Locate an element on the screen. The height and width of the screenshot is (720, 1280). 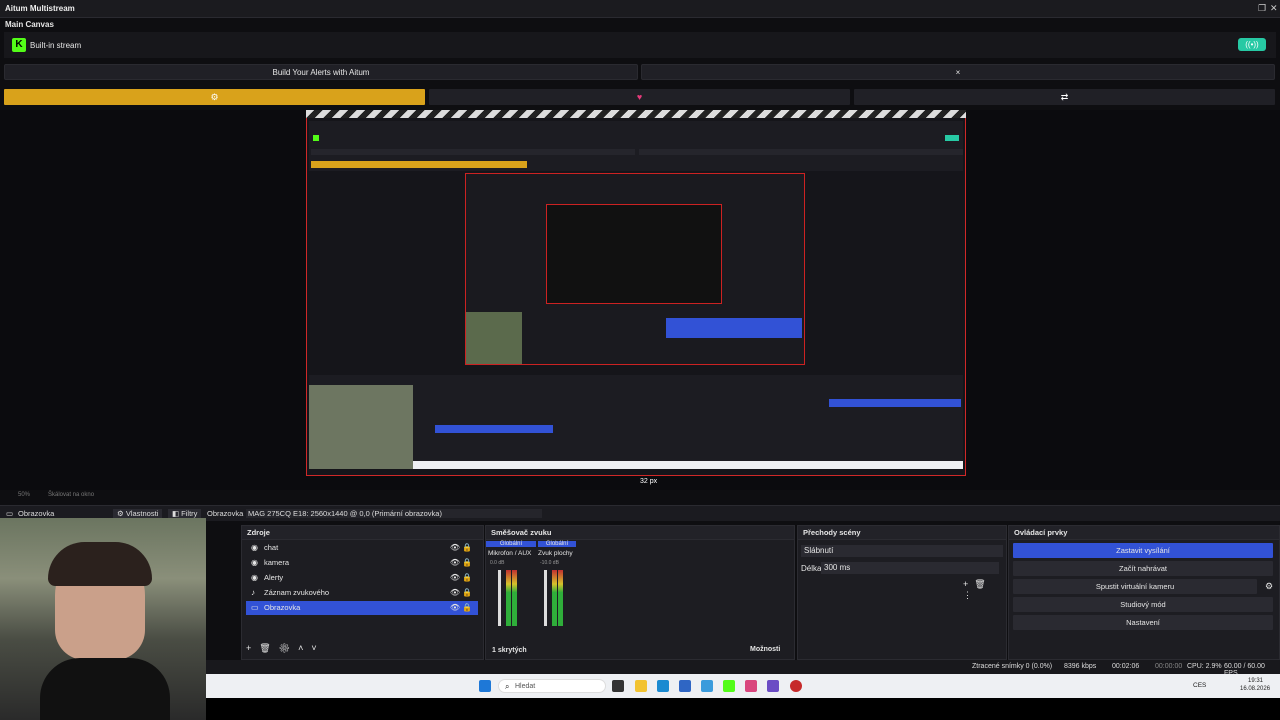
channel-1-fader is located at coordinates (499, 598).